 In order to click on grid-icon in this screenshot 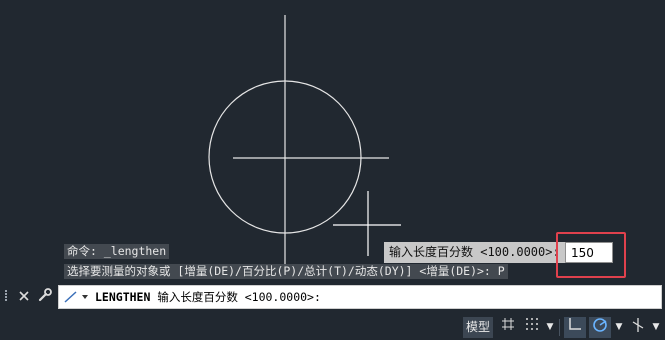, I will do `click(508, 327)`.